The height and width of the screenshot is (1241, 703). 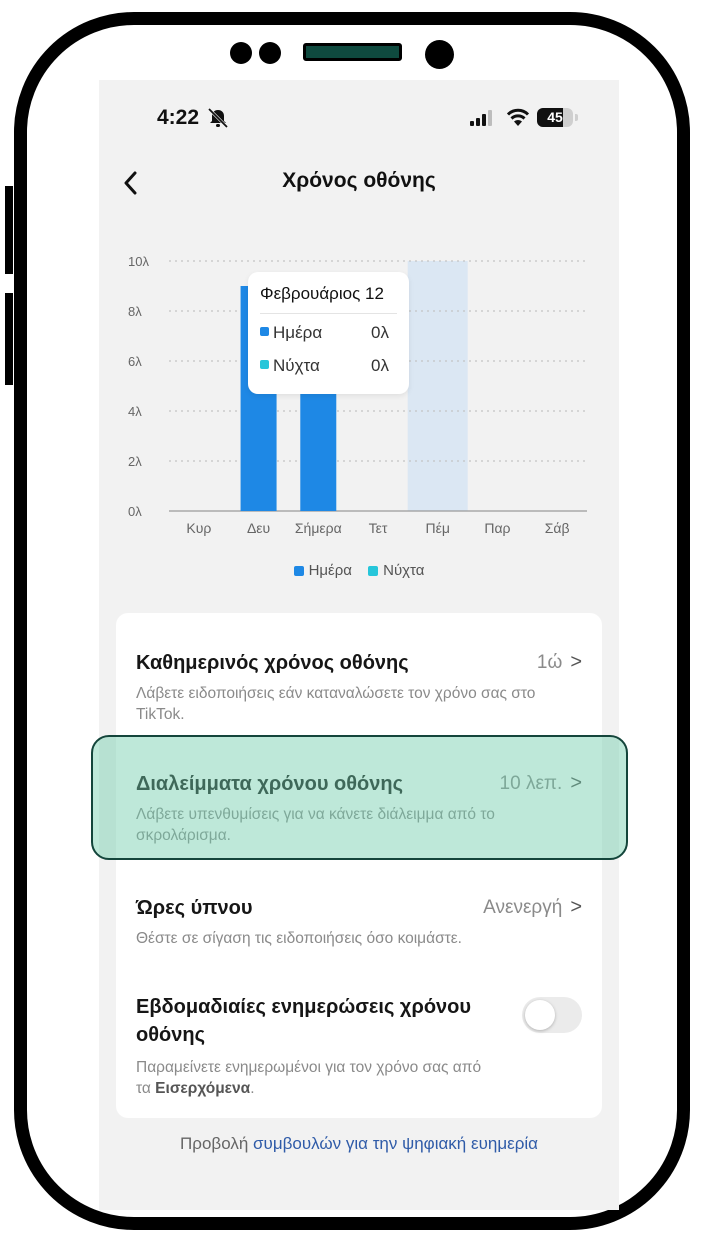 I want to click on side-button-volume-down, so click(x=9, y=339).